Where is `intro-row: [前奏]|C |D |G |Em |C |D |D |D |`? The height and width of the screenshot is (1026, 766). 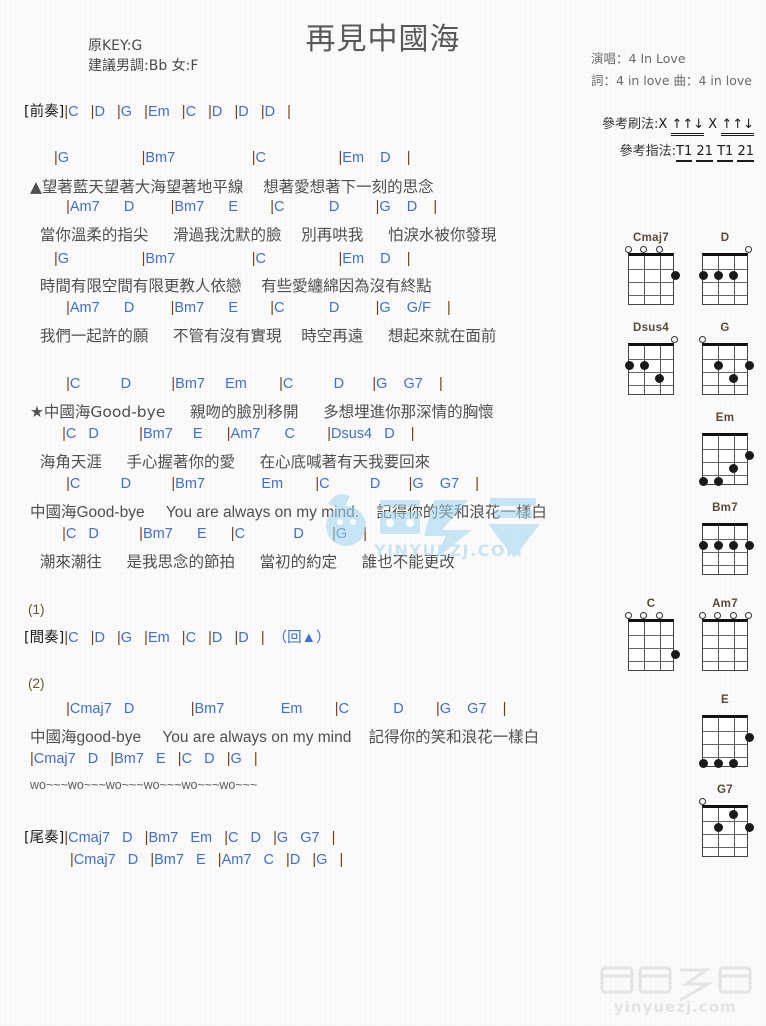
intro-row: [前奏]|C |D |G |Em |C |D |D |D | is located at coordinates (157, 110).